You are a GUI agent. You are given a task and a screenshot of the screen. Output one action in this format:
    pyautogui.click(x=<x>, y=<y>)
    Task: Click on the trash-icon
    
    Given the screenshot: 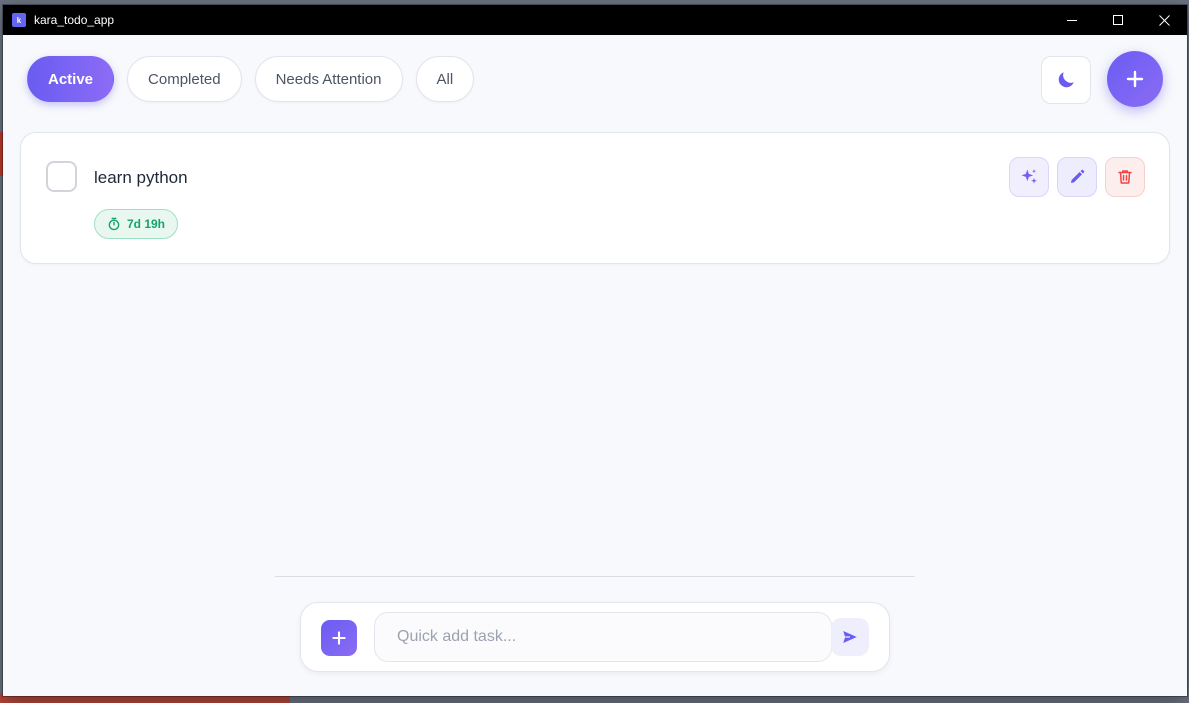 What is the action you would take?
    pyautogui.click(x=1125, y=177)
    